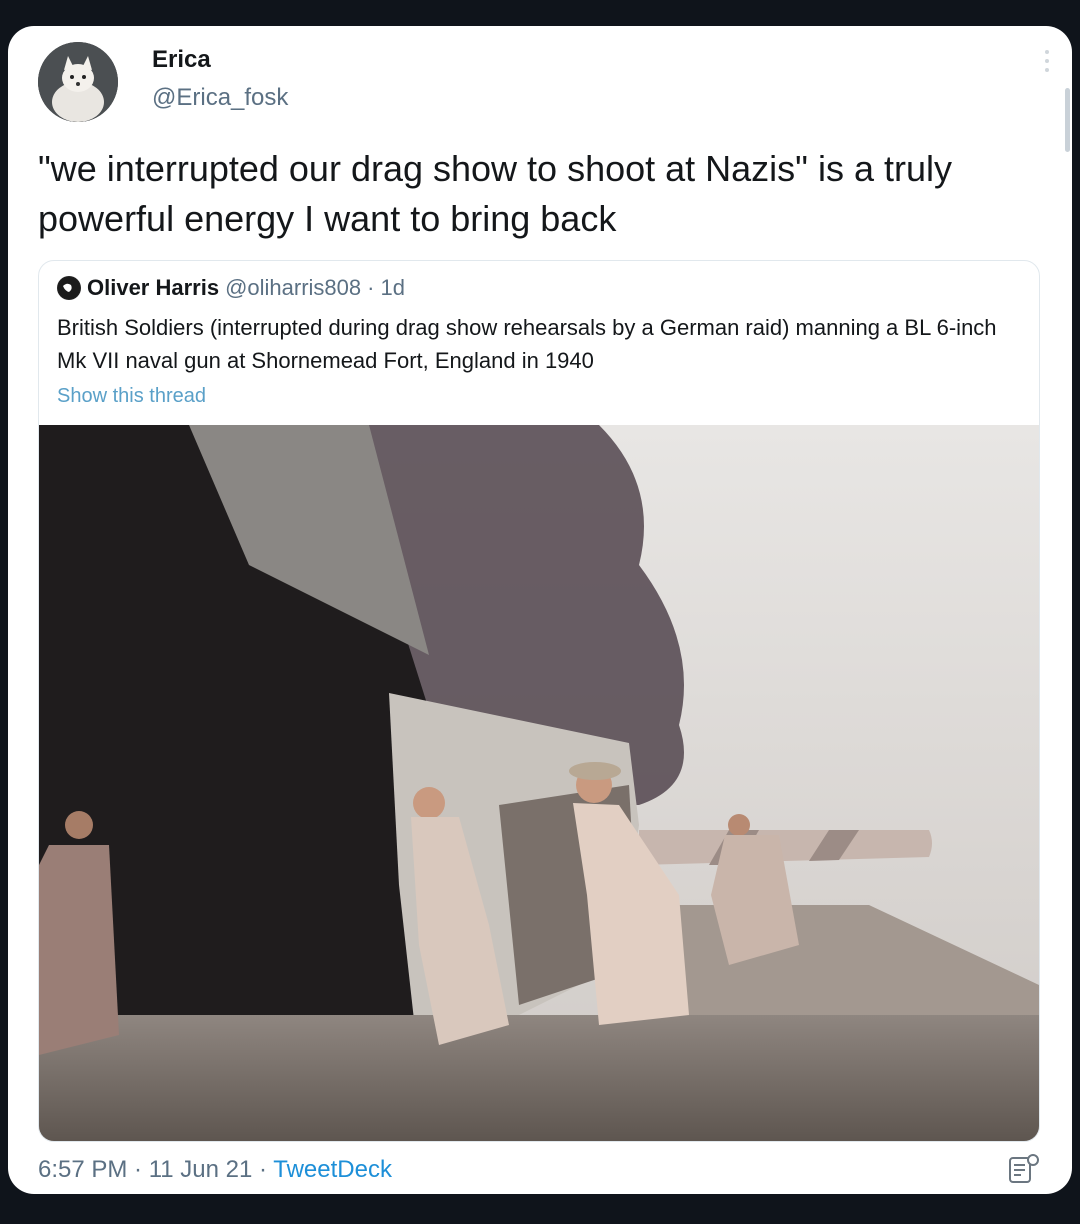 This screenshot has width=1080, height=1224. I want to click on scrollbar, so click(1067, 120).